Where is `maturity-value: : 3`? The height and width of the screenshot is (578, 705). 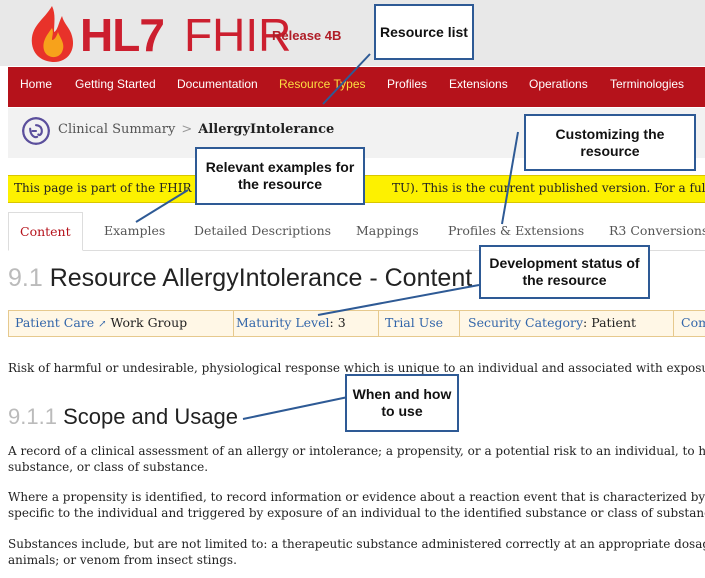
maturity-value: : 3 is located at coordinates (337, 322).